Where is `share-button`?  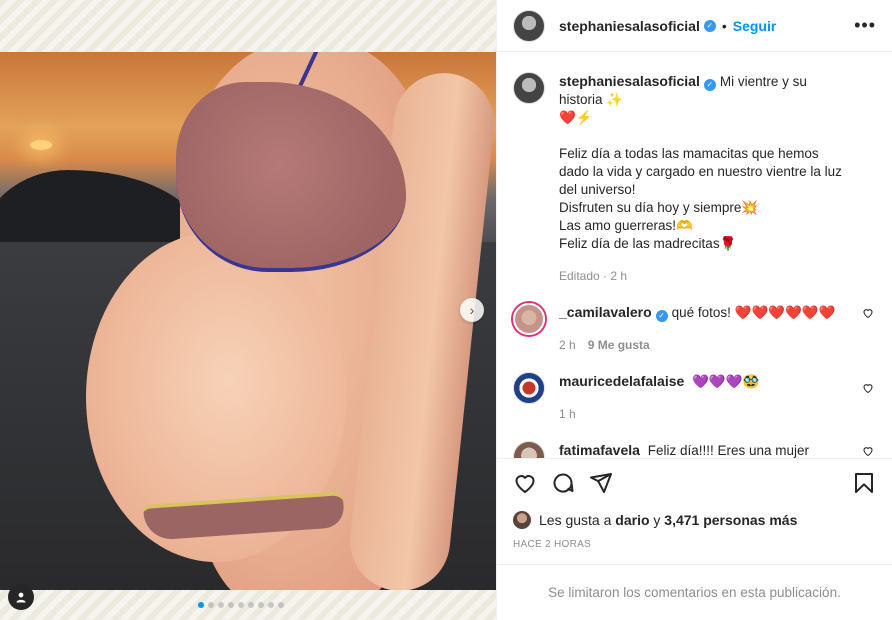
share-button is located at coordinates (601, 483).